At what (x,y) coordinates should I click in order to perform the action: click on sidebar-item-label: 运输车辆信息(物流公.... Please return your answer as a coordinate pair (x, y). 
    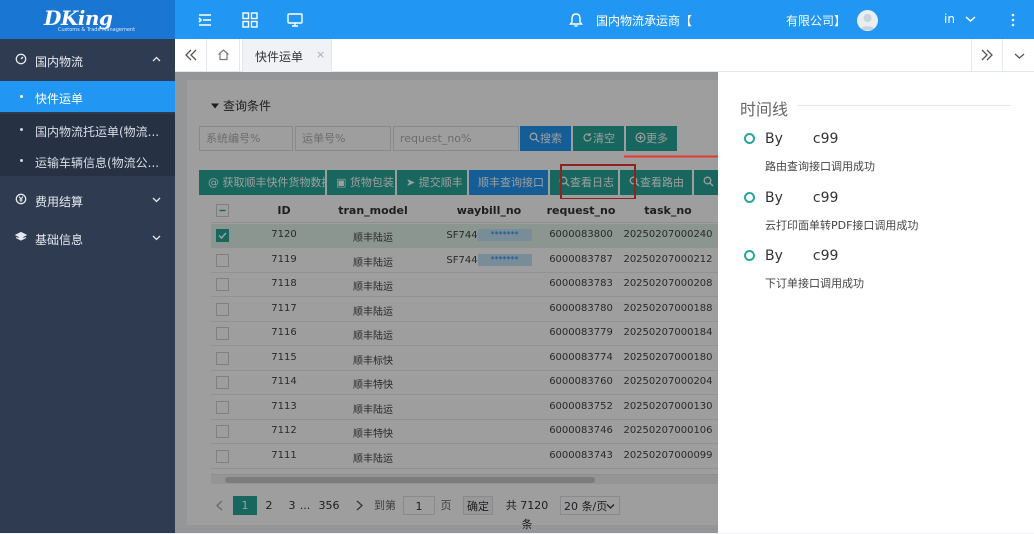
    Looking at the image, I should click on (97, 163).